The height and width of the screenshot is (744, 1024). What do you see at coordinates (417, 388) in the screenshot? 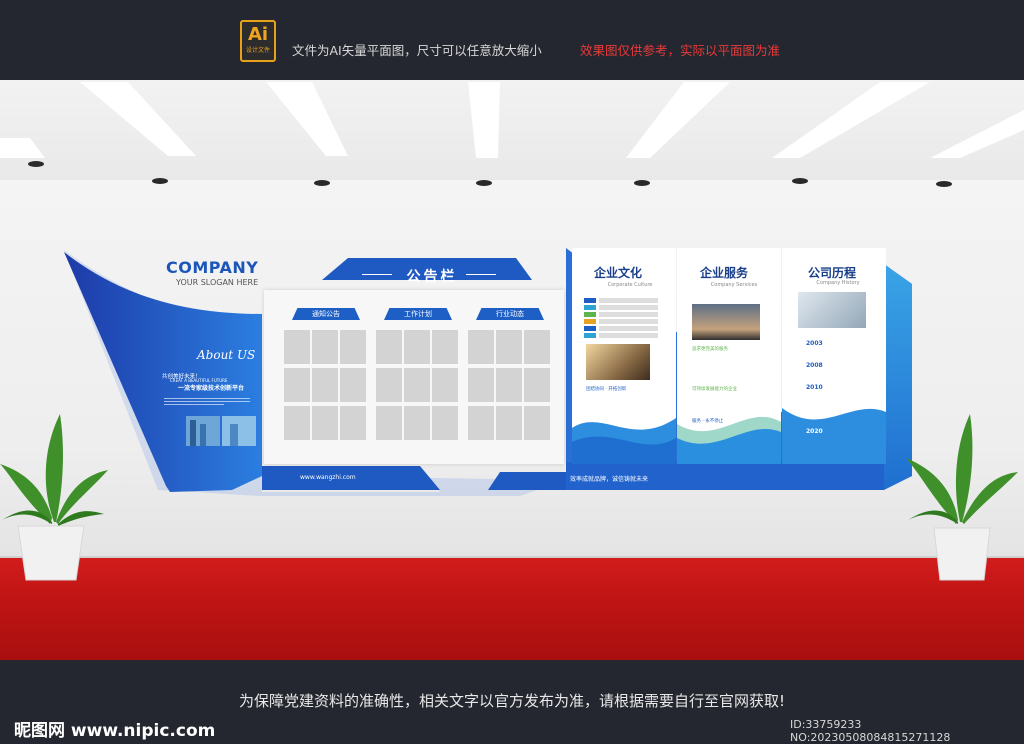
I see `plan-slots` at bounding box center [417, 388].